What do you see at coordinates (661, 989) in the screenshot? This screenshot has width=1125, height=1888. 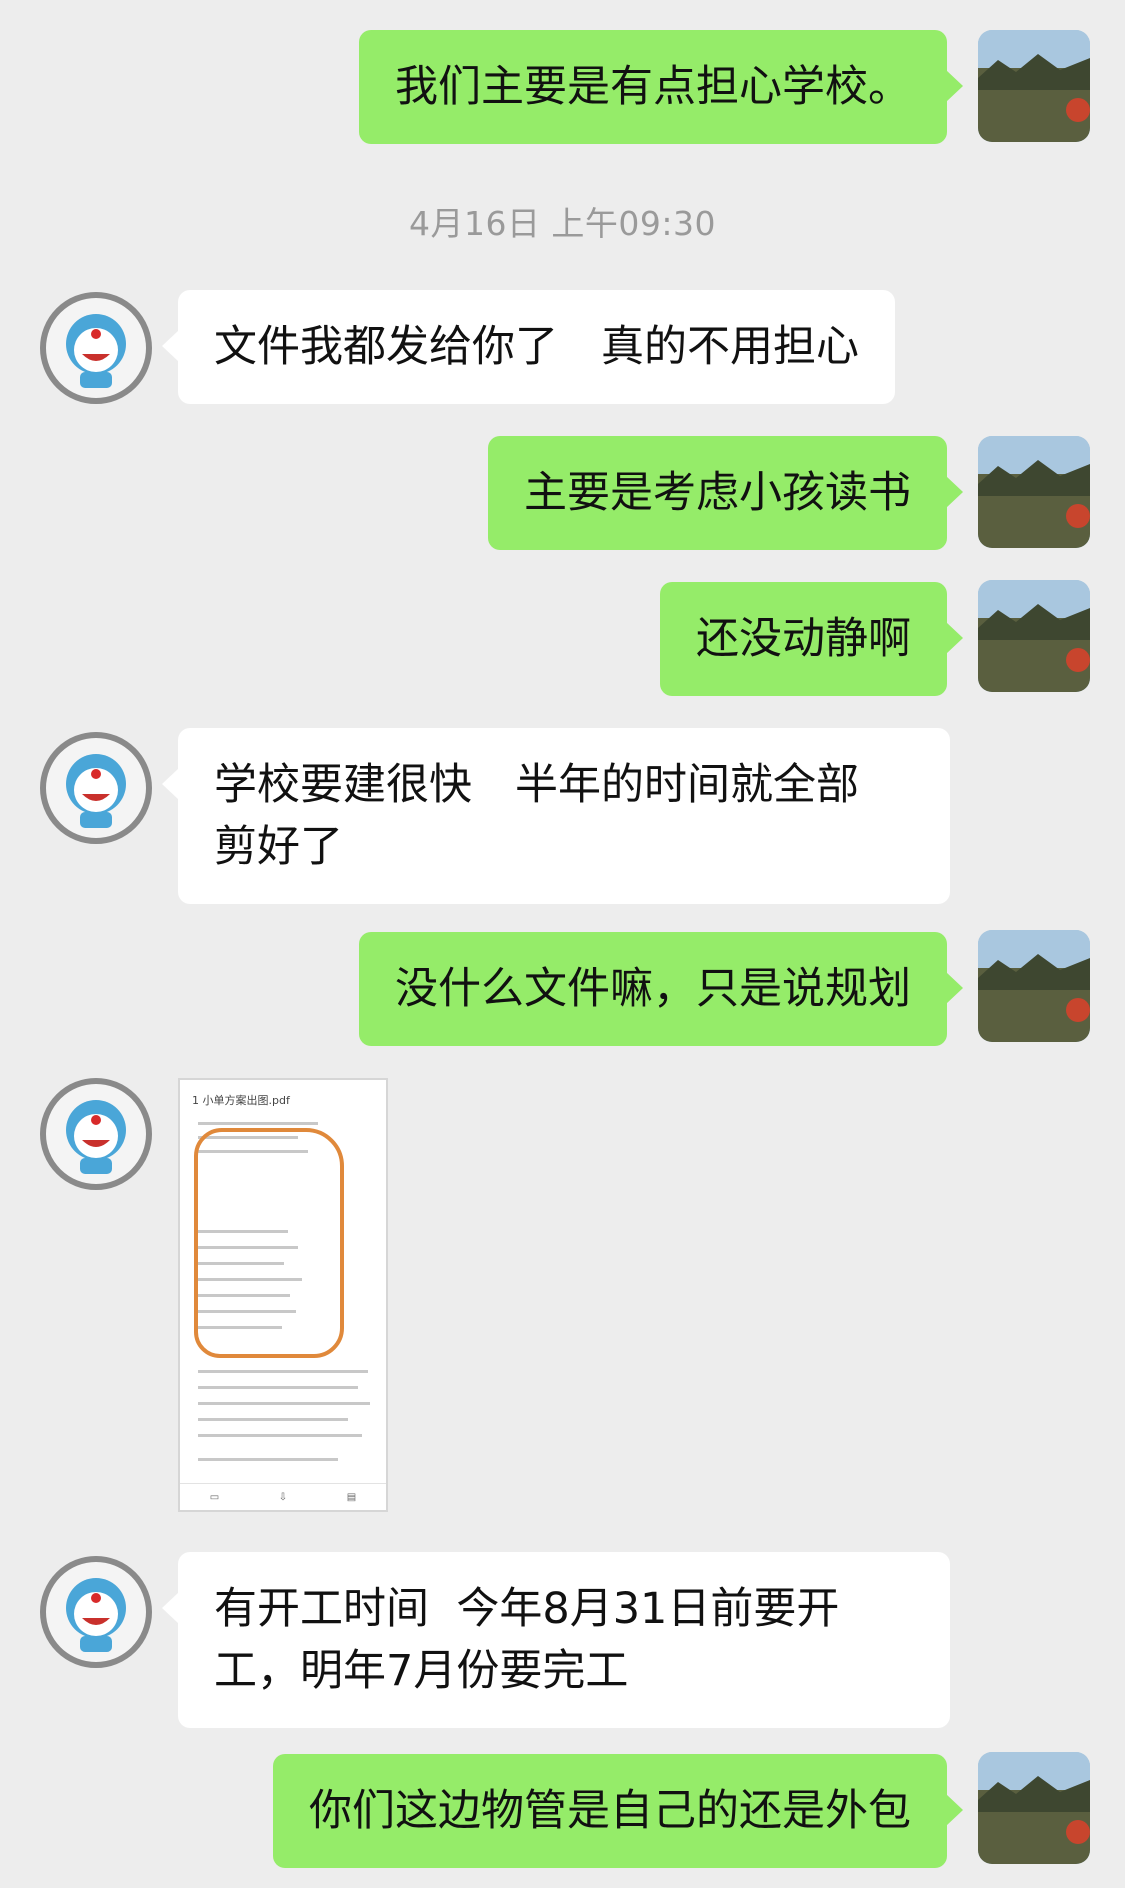 I see `message-bubble-sent: 没什么文件嘛，只是说规划` at bounding box center [661, 989].